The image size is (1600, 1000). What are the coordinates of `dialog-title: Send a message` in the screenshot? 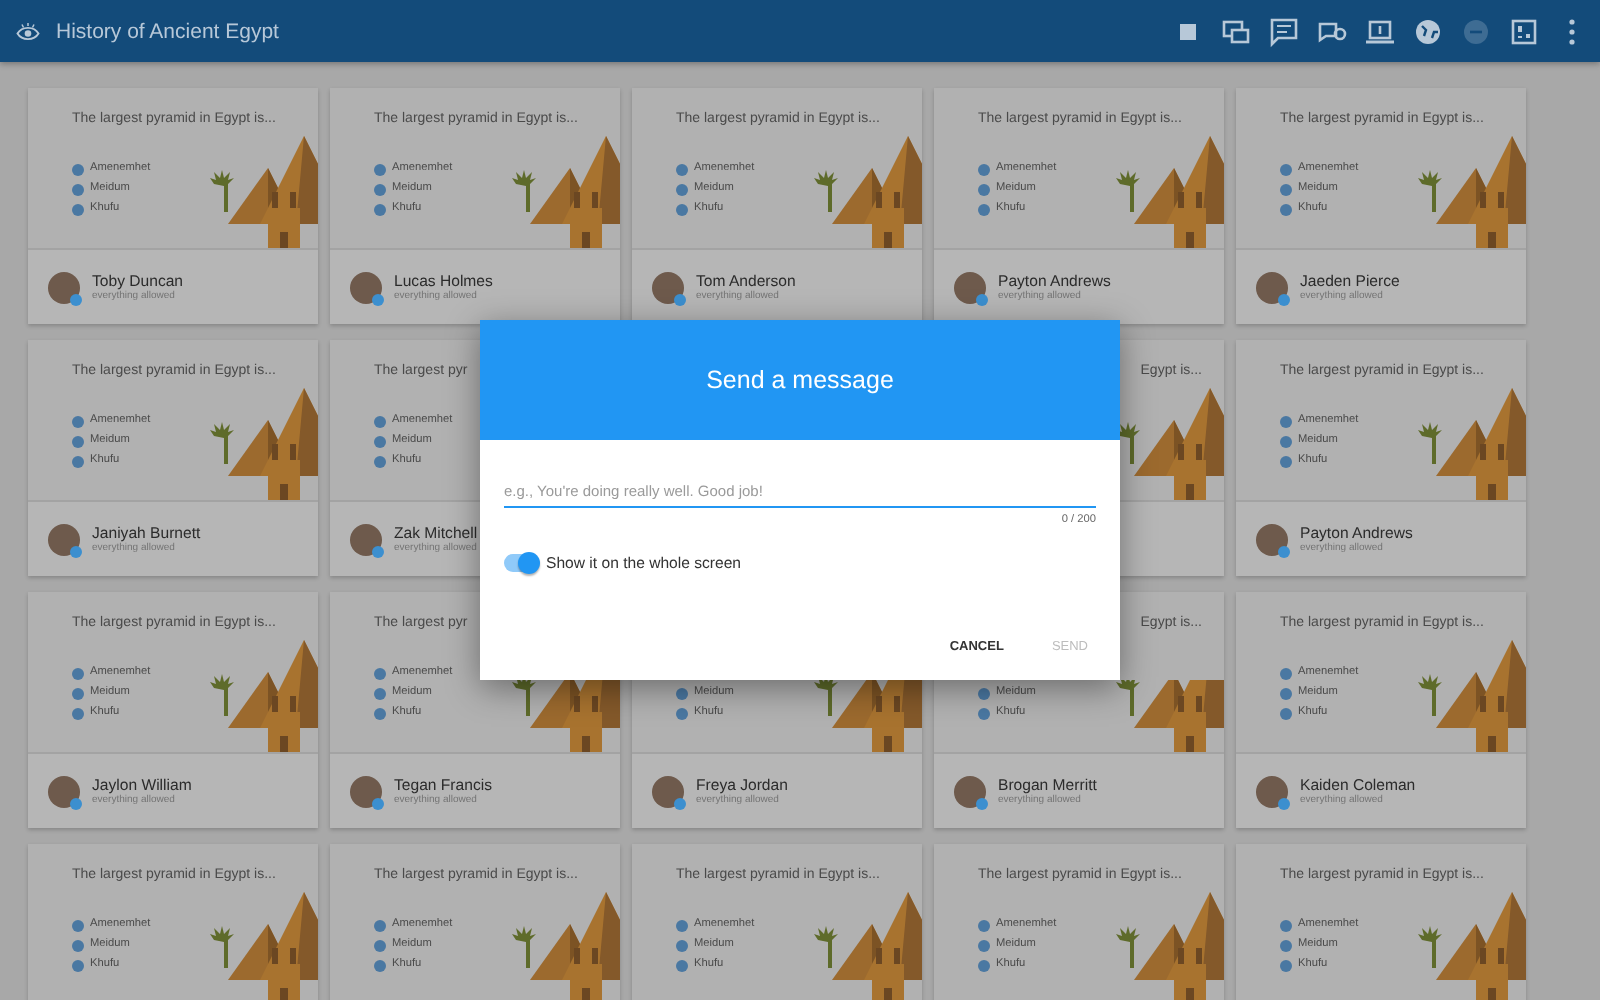 It's located at (800, 380).